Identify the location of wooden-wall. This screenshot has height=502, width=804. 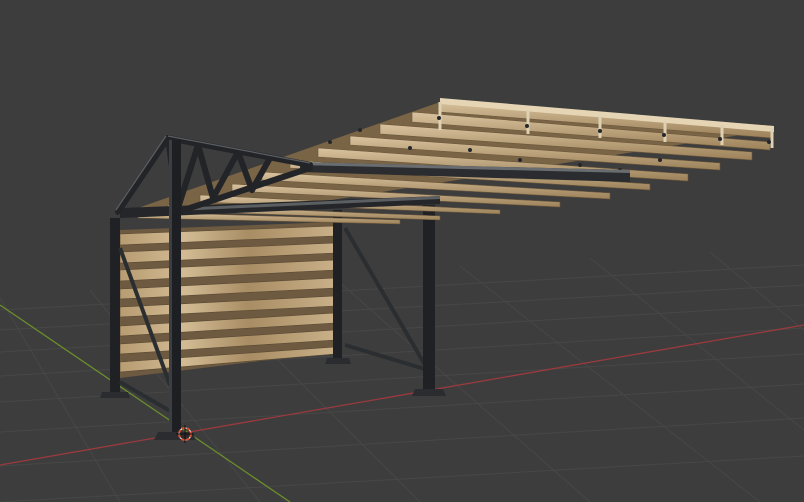
(227, 300).